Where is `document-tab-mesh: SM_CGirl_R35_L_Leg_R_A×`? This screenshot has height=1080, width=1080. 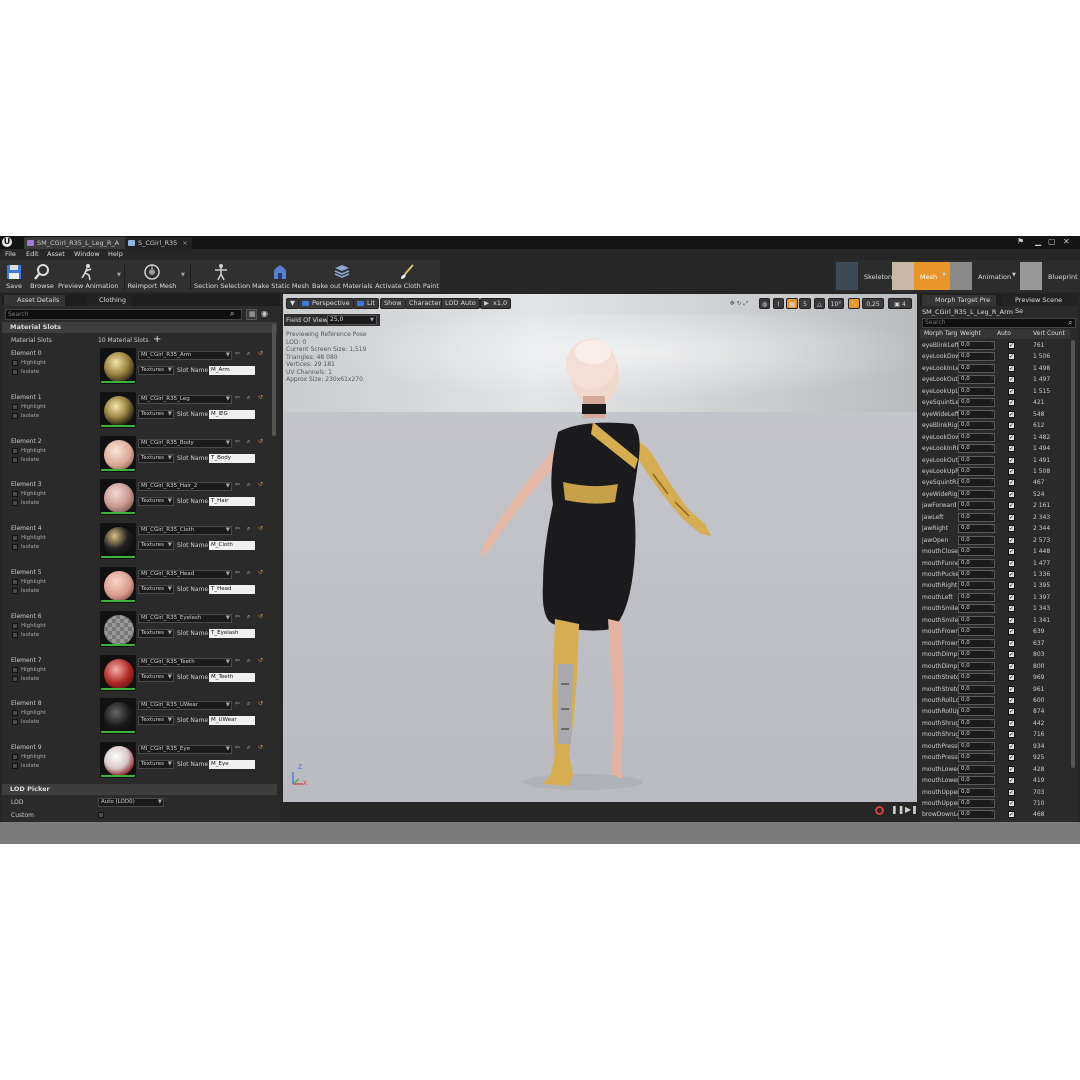 document-tab-mesh: SM_CGirl_R35_L_Leg_R_A× is located at coordinates (79, 243).